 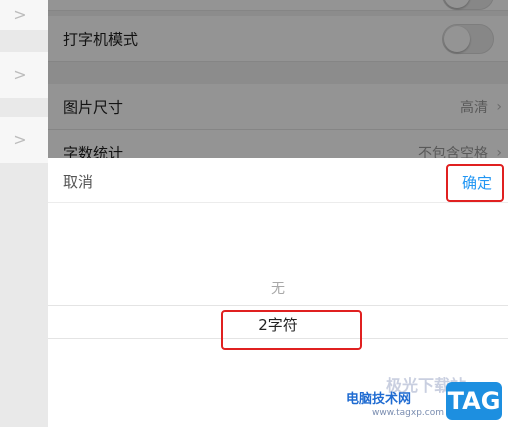 I want to click on picker-header: 取消 确定, so click(x=278, y=180).